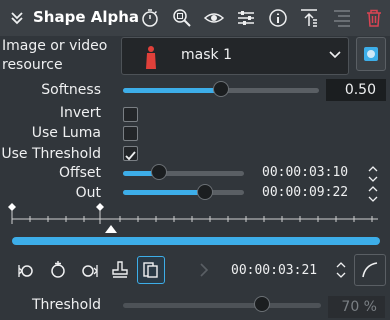 This screenshot has width=390, height=320. Describe the element at coordinates (371, 54) in the screenshot. I see `image-icon` at that location.